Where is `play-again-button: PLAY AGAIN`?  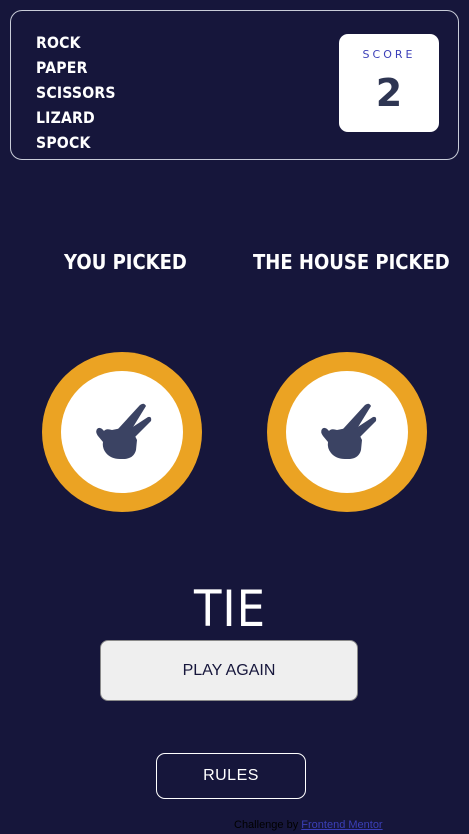 play-again-button: PLAY AGAIN is located at coordinates (229, 670).